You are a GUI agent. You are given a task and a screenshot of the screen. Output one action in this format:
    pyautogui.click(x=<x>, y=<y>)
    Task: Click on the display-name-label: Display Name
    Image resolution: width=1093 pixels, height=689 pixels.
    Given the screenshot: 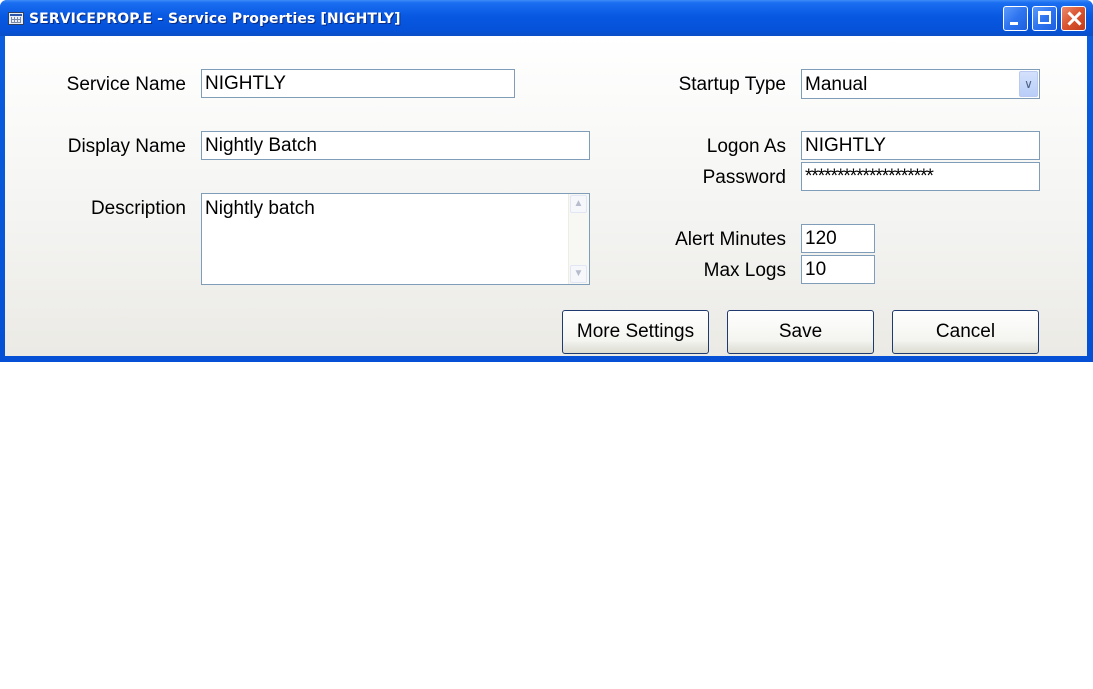 What is the action you would take?
    pyautogui.click(x=126, y=146)
    